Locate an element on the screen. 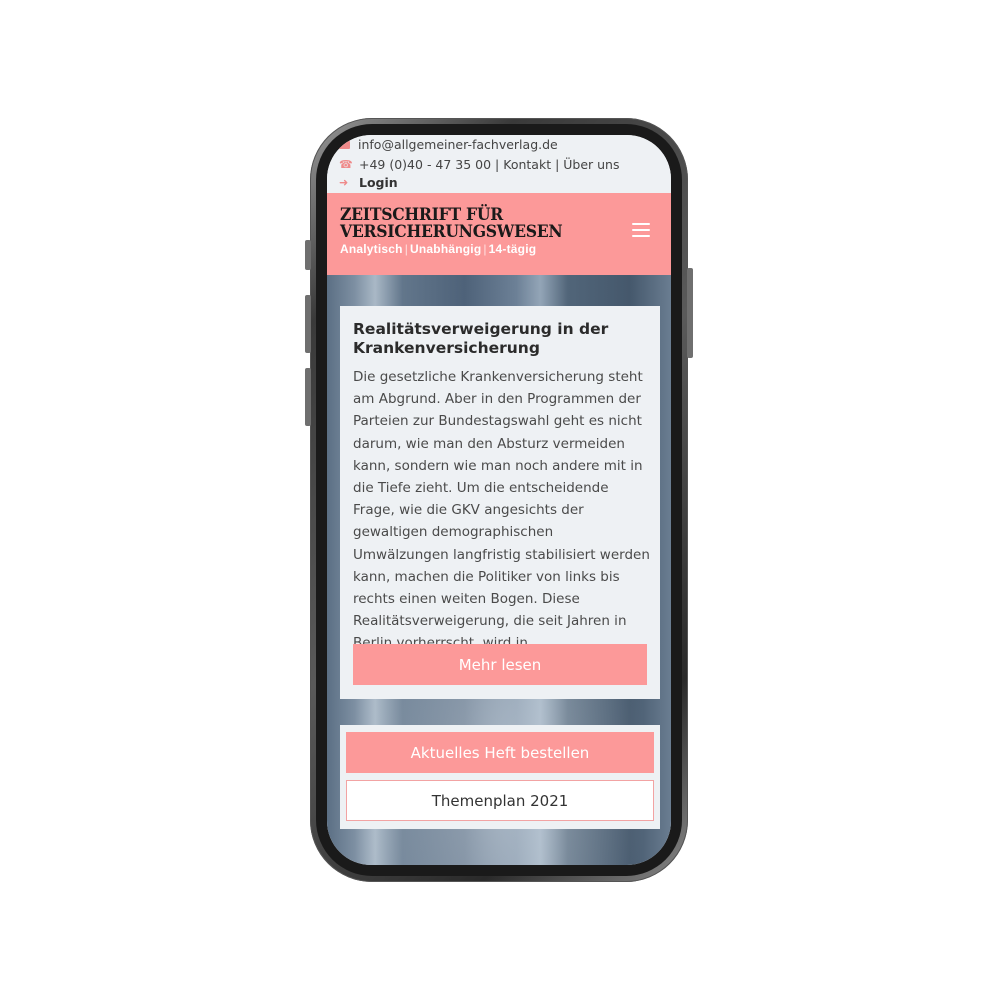 This screenshot has height=1000, width=1000. topic-plan-button: Themenplan 2021 is located at coordinates (500, 800).